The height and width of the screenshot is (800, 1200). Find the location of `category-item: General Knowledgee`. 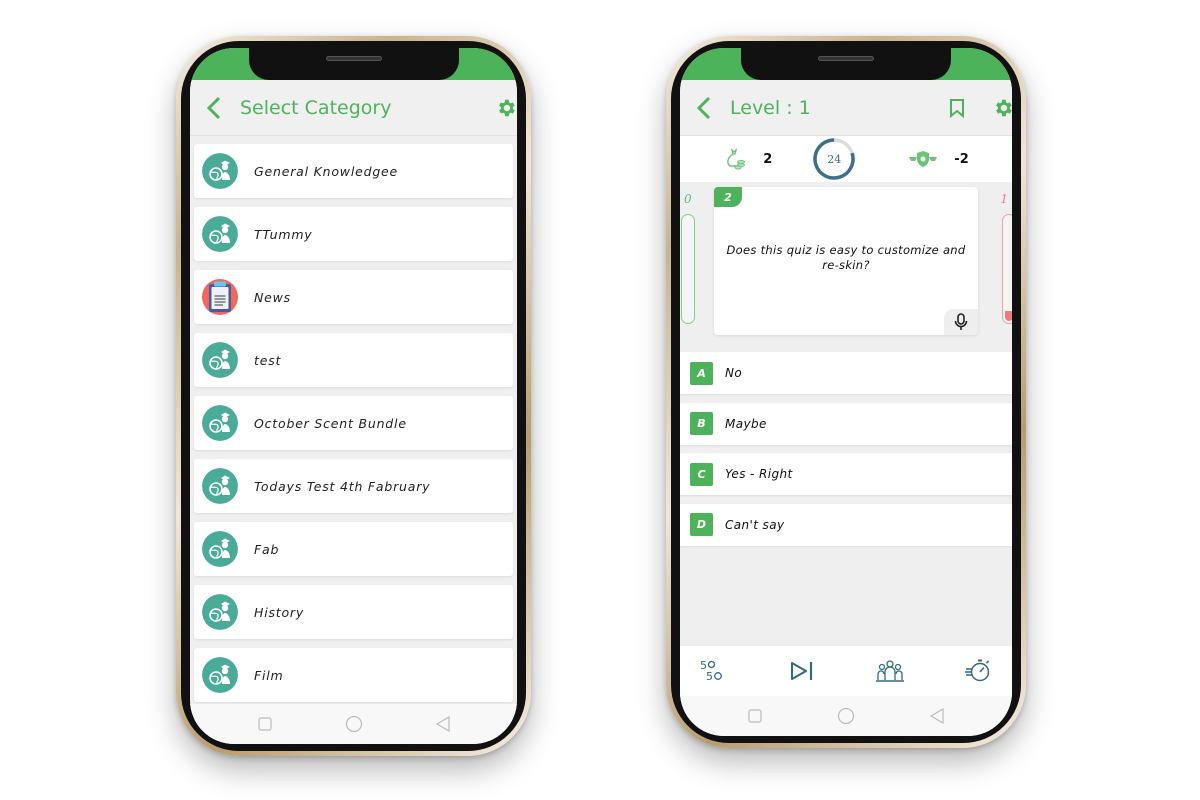

category-item: General Knowledgee is located at coordinates (353, 171).